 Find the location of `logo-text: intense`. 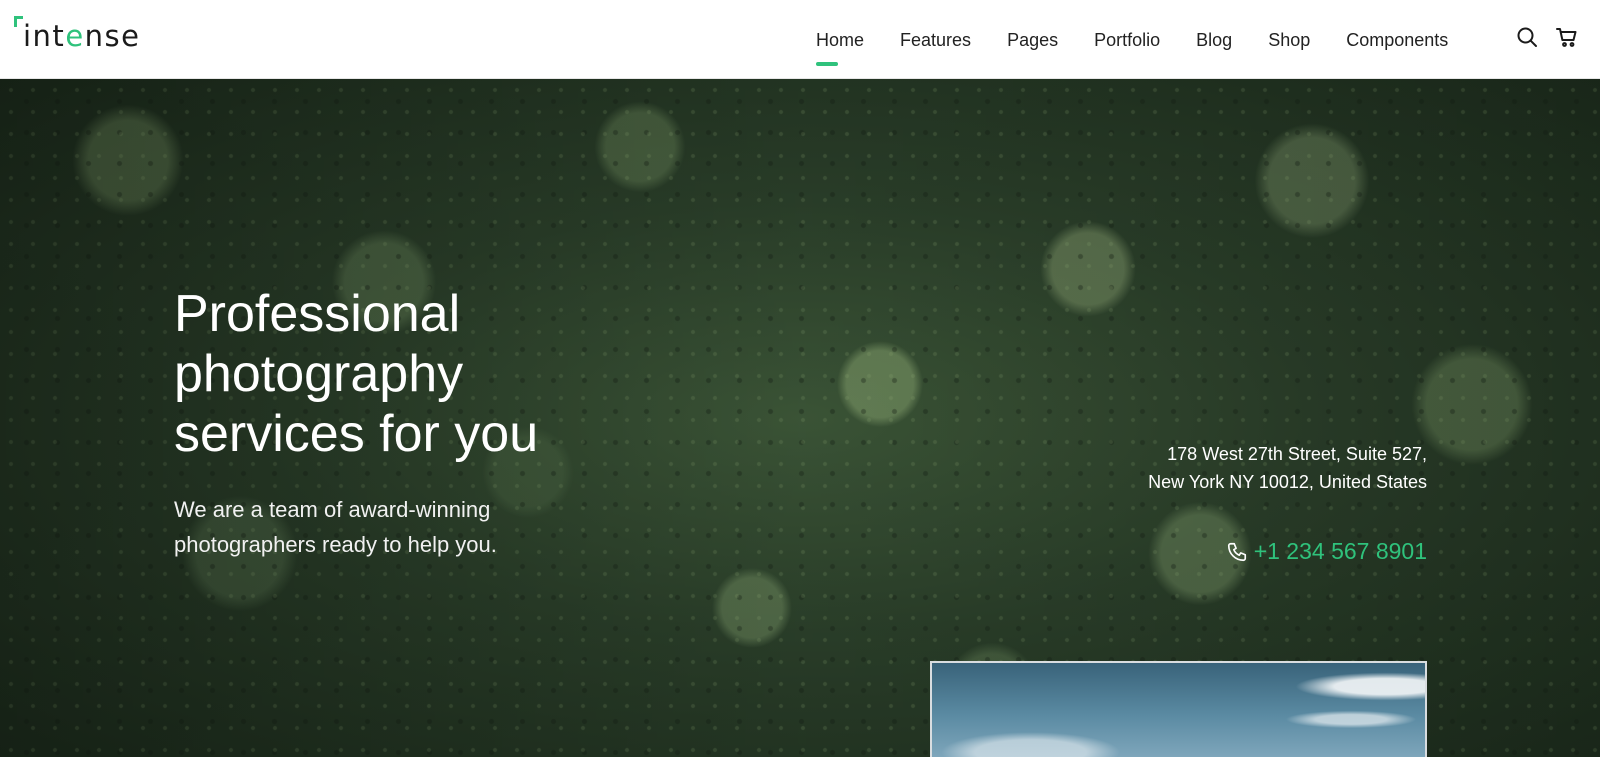

logo-text: intense is located at coordinates (82, 36).